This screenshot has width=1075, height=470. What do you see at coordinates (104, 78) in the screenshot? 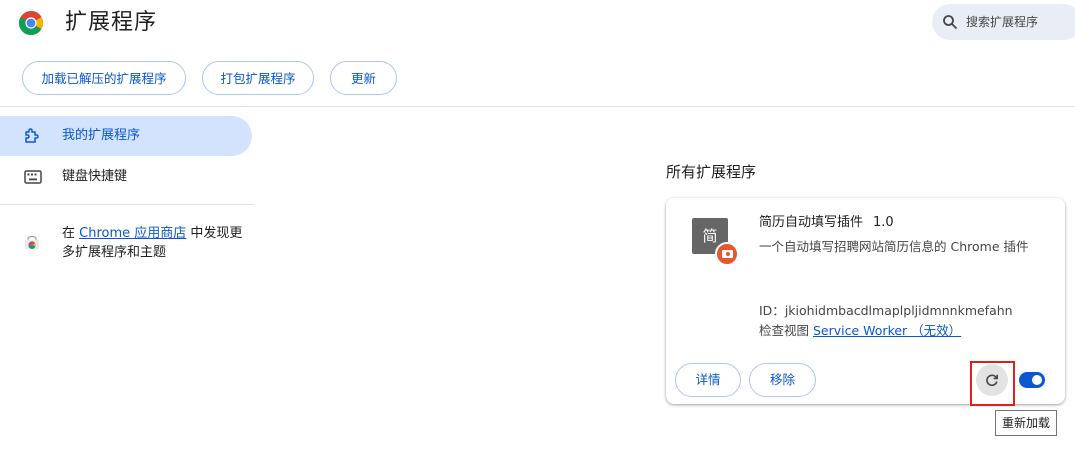
I see `load-unpacked-button: 加载已解压的扩展程序` at bounding box center [104, 78].